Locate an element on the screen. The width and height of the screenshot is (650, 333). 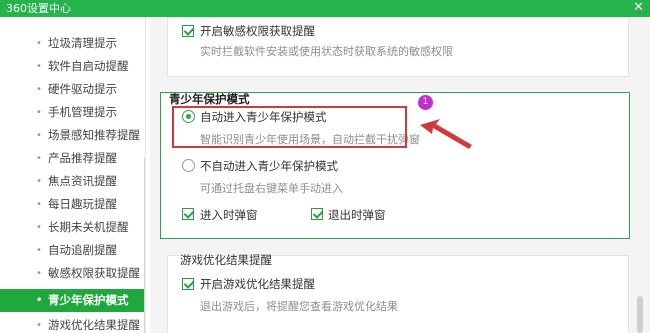
close-icon: ✕ is located at coordinates (638, 8).